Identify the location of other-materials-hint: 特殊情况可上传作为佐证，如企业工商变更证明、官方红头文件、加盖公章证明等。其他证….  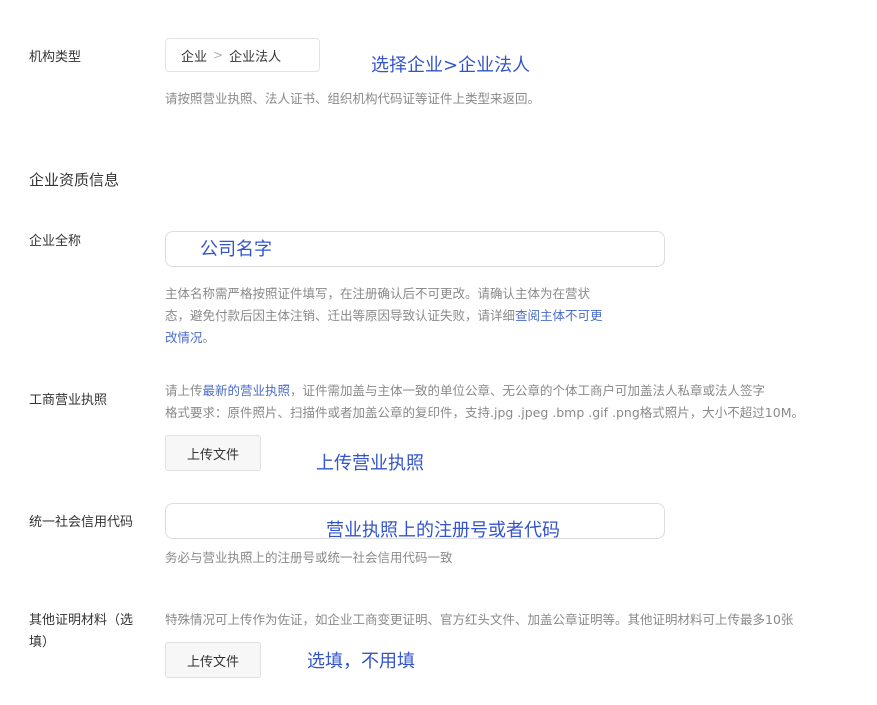
(479, 619).